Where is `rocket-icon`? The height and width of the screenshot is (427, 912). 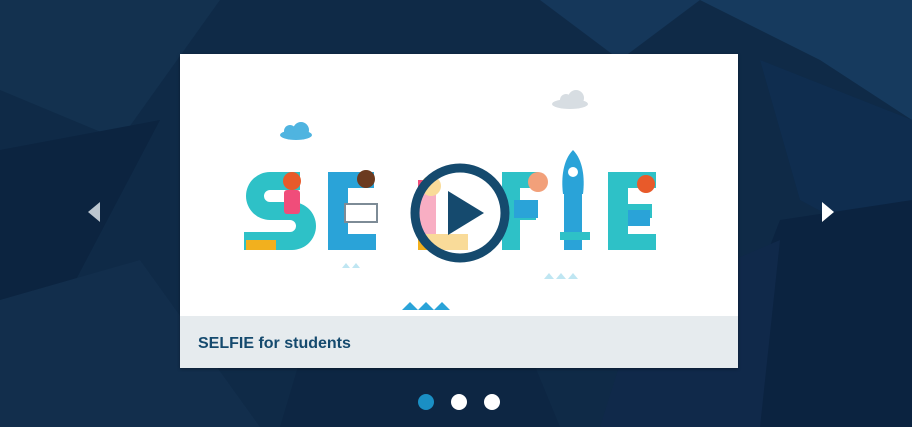
rocket-icon is located at coordinates (575, 200).